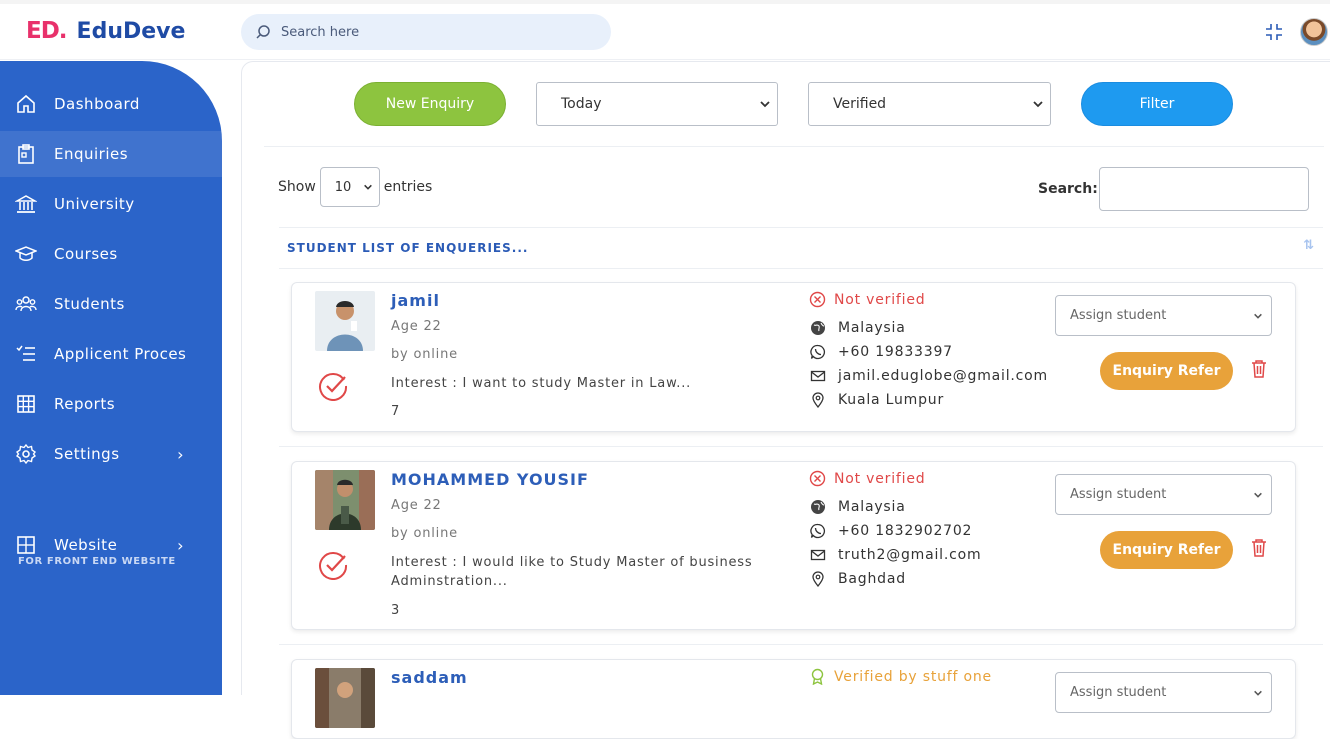 The height and width of the screenshot is (739, 1330). Describe the element at coordinates (905, 531) in the screenshot. I see `student-phone: +60 1832902702` at that location.